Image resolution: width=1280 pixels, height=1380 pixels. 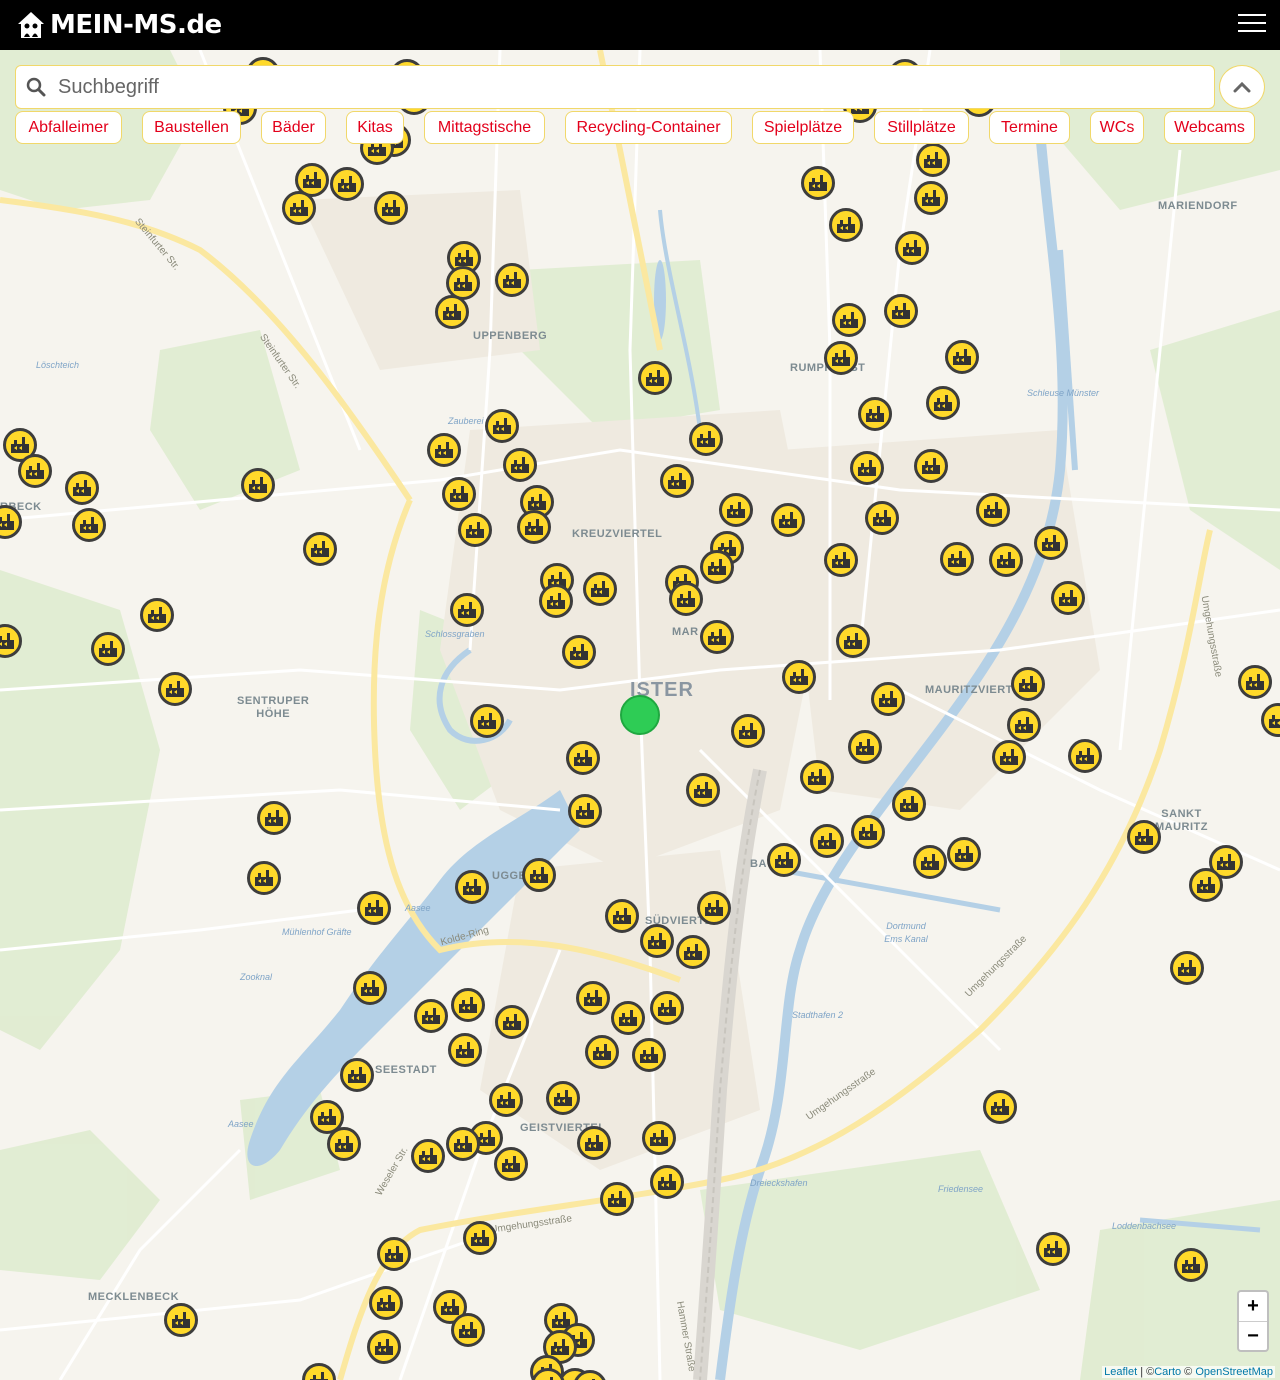 What do you see at coordinates (375, 127) in the screenshot?
I see `chip-kitas: Kitas` at bounding box center [375, 127].